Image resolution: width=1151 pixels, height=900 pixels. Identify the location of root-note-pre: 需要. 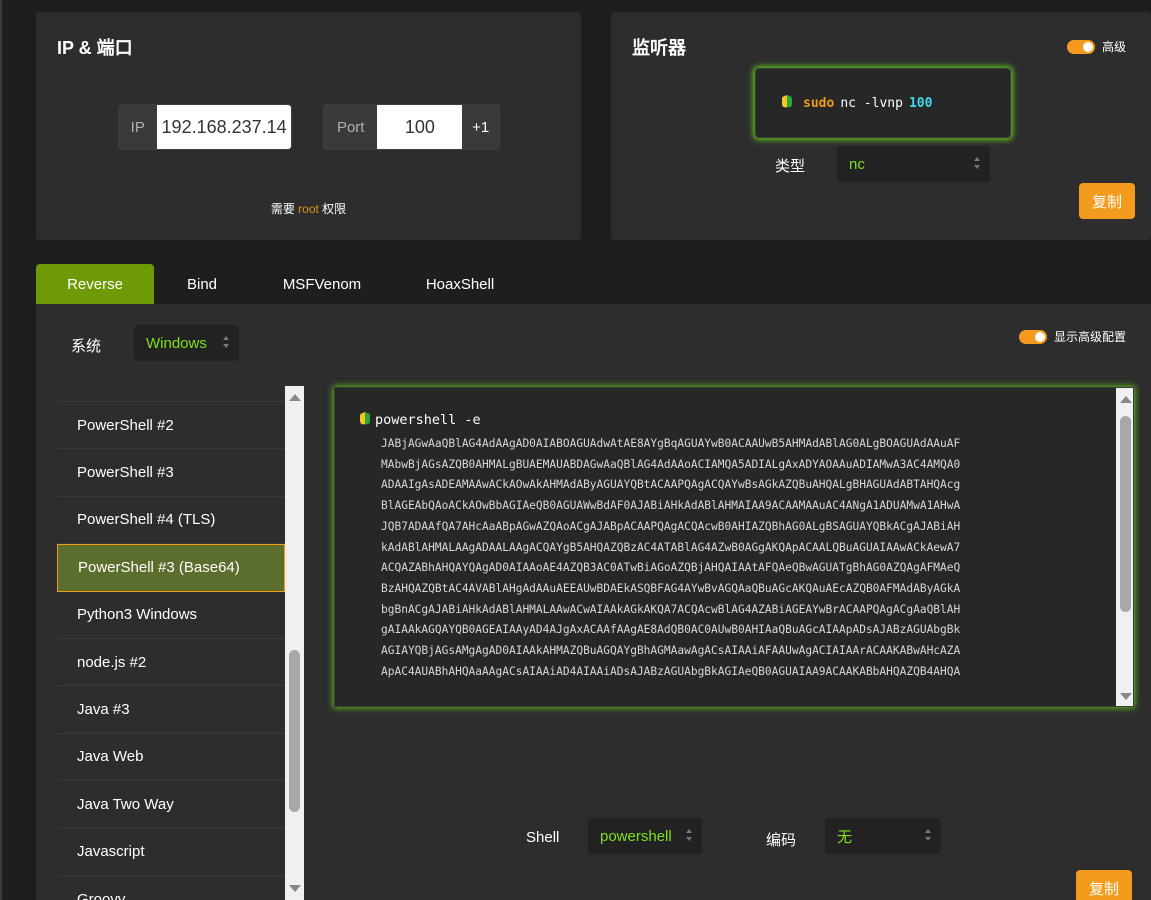
(284, 209).